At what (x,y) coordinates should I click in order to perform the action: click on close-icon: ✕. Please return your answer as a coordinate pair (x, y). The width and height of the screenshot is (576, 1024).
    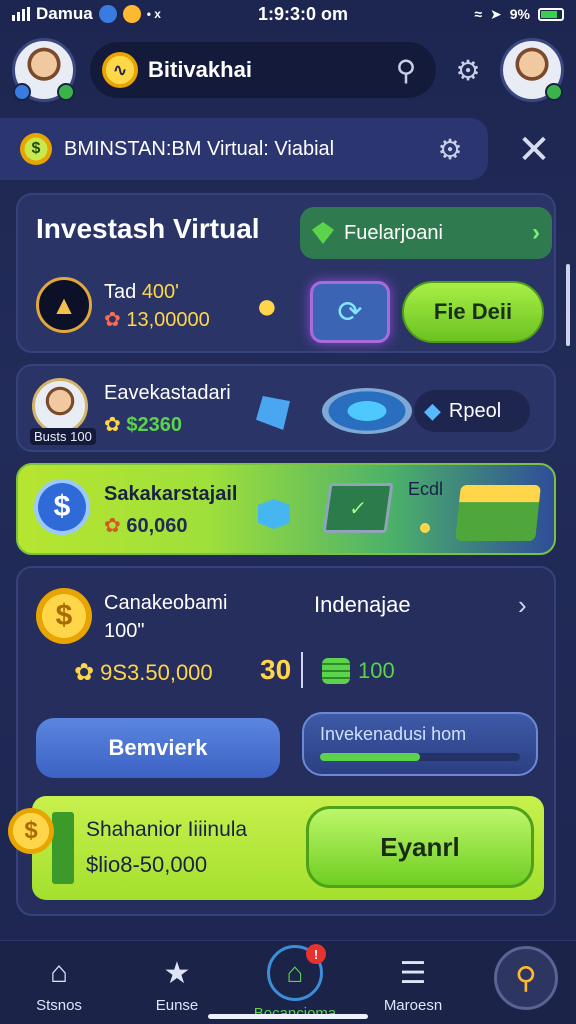
    Looking at the image, I should click on (534, 150).